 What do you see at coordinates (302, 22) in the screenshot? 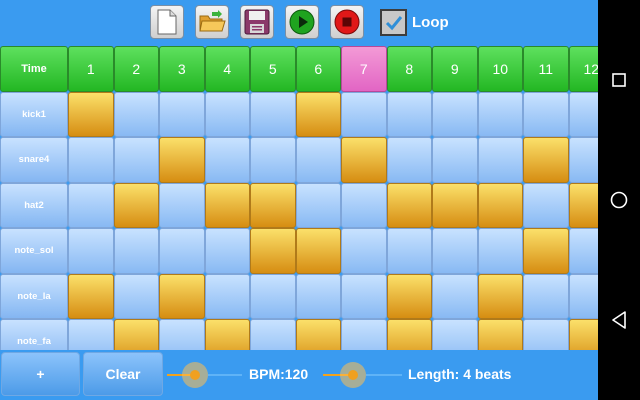
I see `play-button` at bounding box center [302, 22].